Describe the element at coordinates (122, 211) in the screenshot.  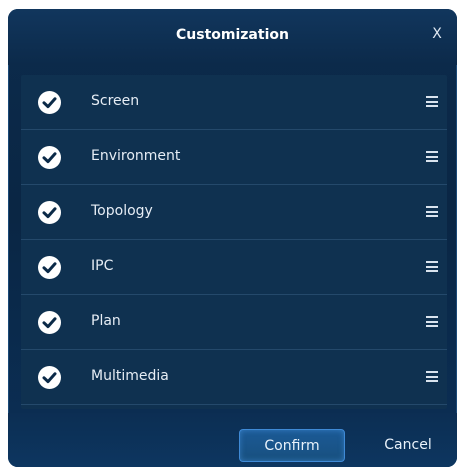
I see `list-item-label: Topology` at that location.